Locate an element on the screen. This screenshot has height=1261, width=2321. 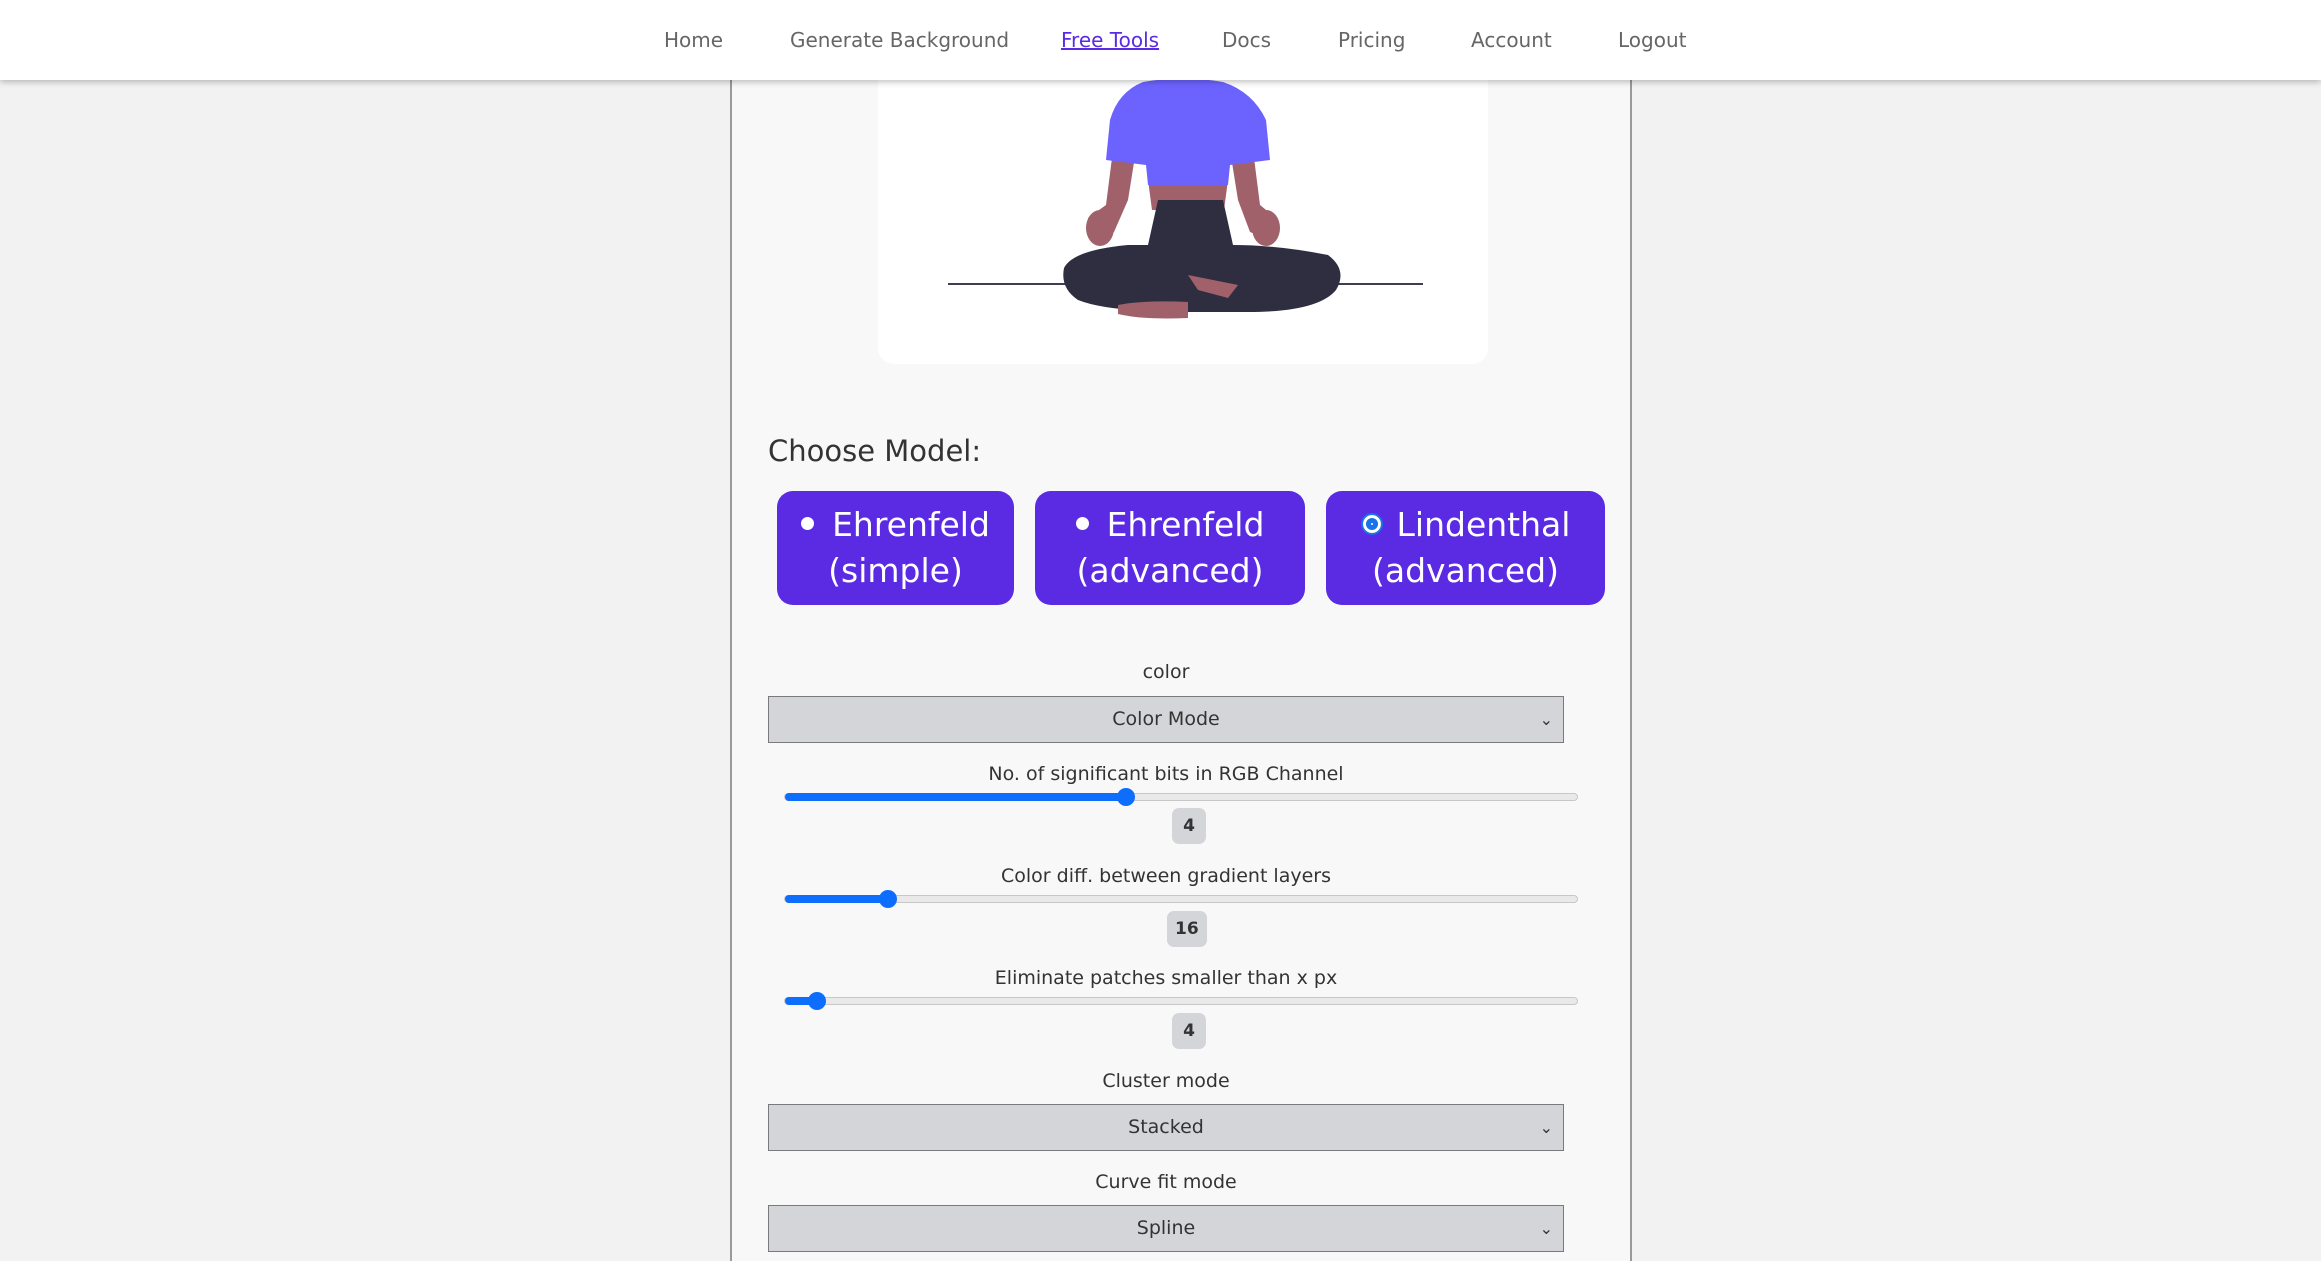
color-diff-slider is located at coordinates (1181, 899).